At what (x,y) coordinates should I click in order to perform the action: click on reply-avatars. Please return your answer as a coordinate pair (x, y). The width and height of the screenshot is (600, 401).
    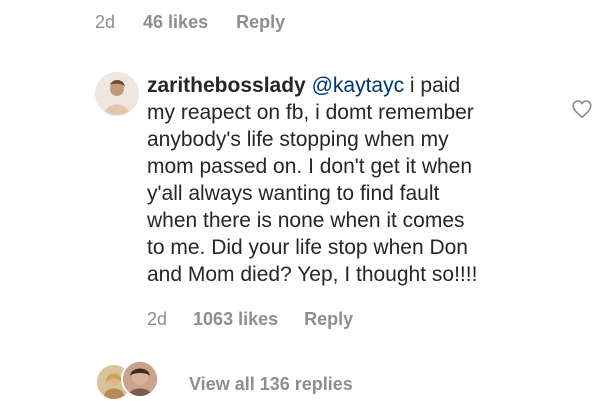
    Looking at the image, I should click on (130, 380).